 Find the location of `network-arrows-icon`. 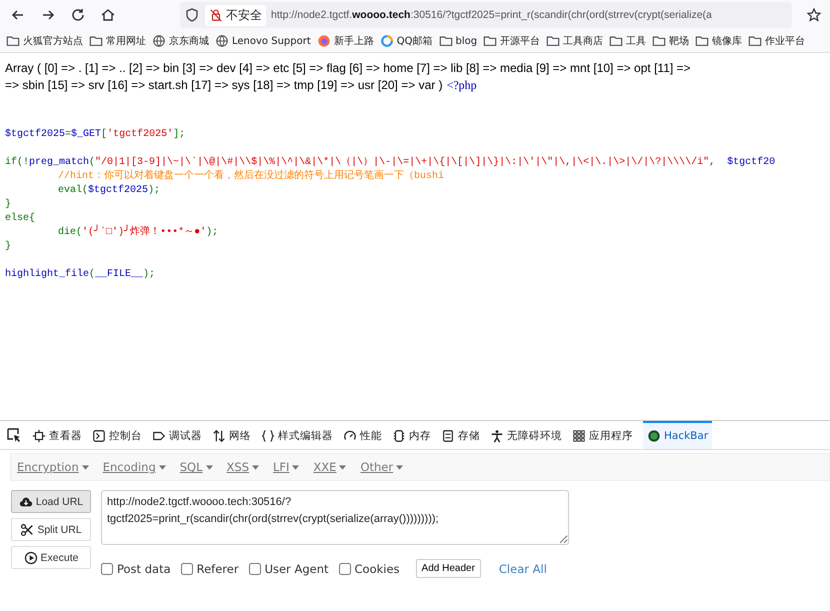

network-arrows-icon is located at coordinates (219, 436).